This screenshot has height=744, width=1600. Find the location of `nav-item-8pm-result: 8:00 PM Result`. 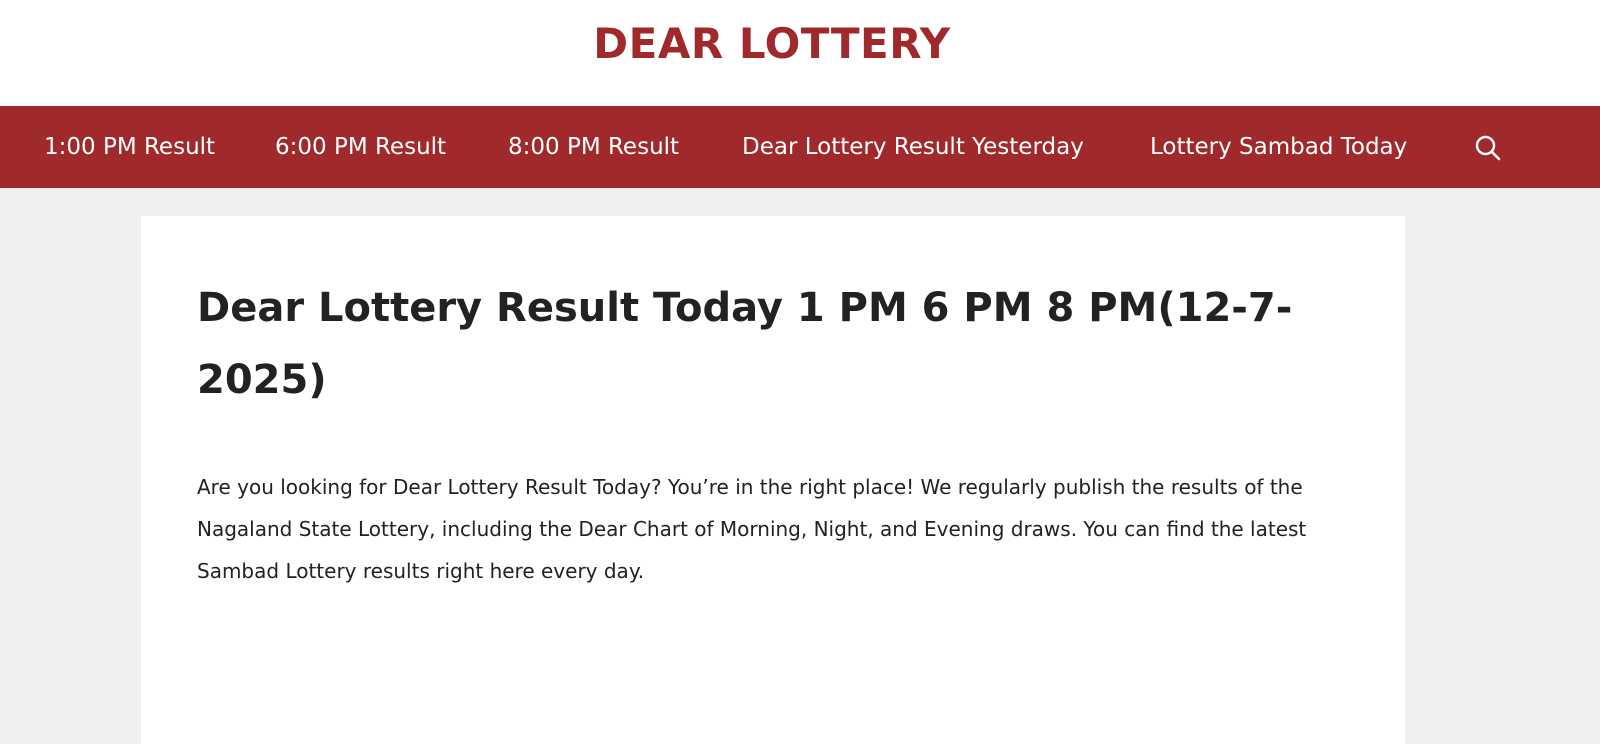

nav-item-8pm-result: 8:00 PM Result is located at coordinates (593, 147).